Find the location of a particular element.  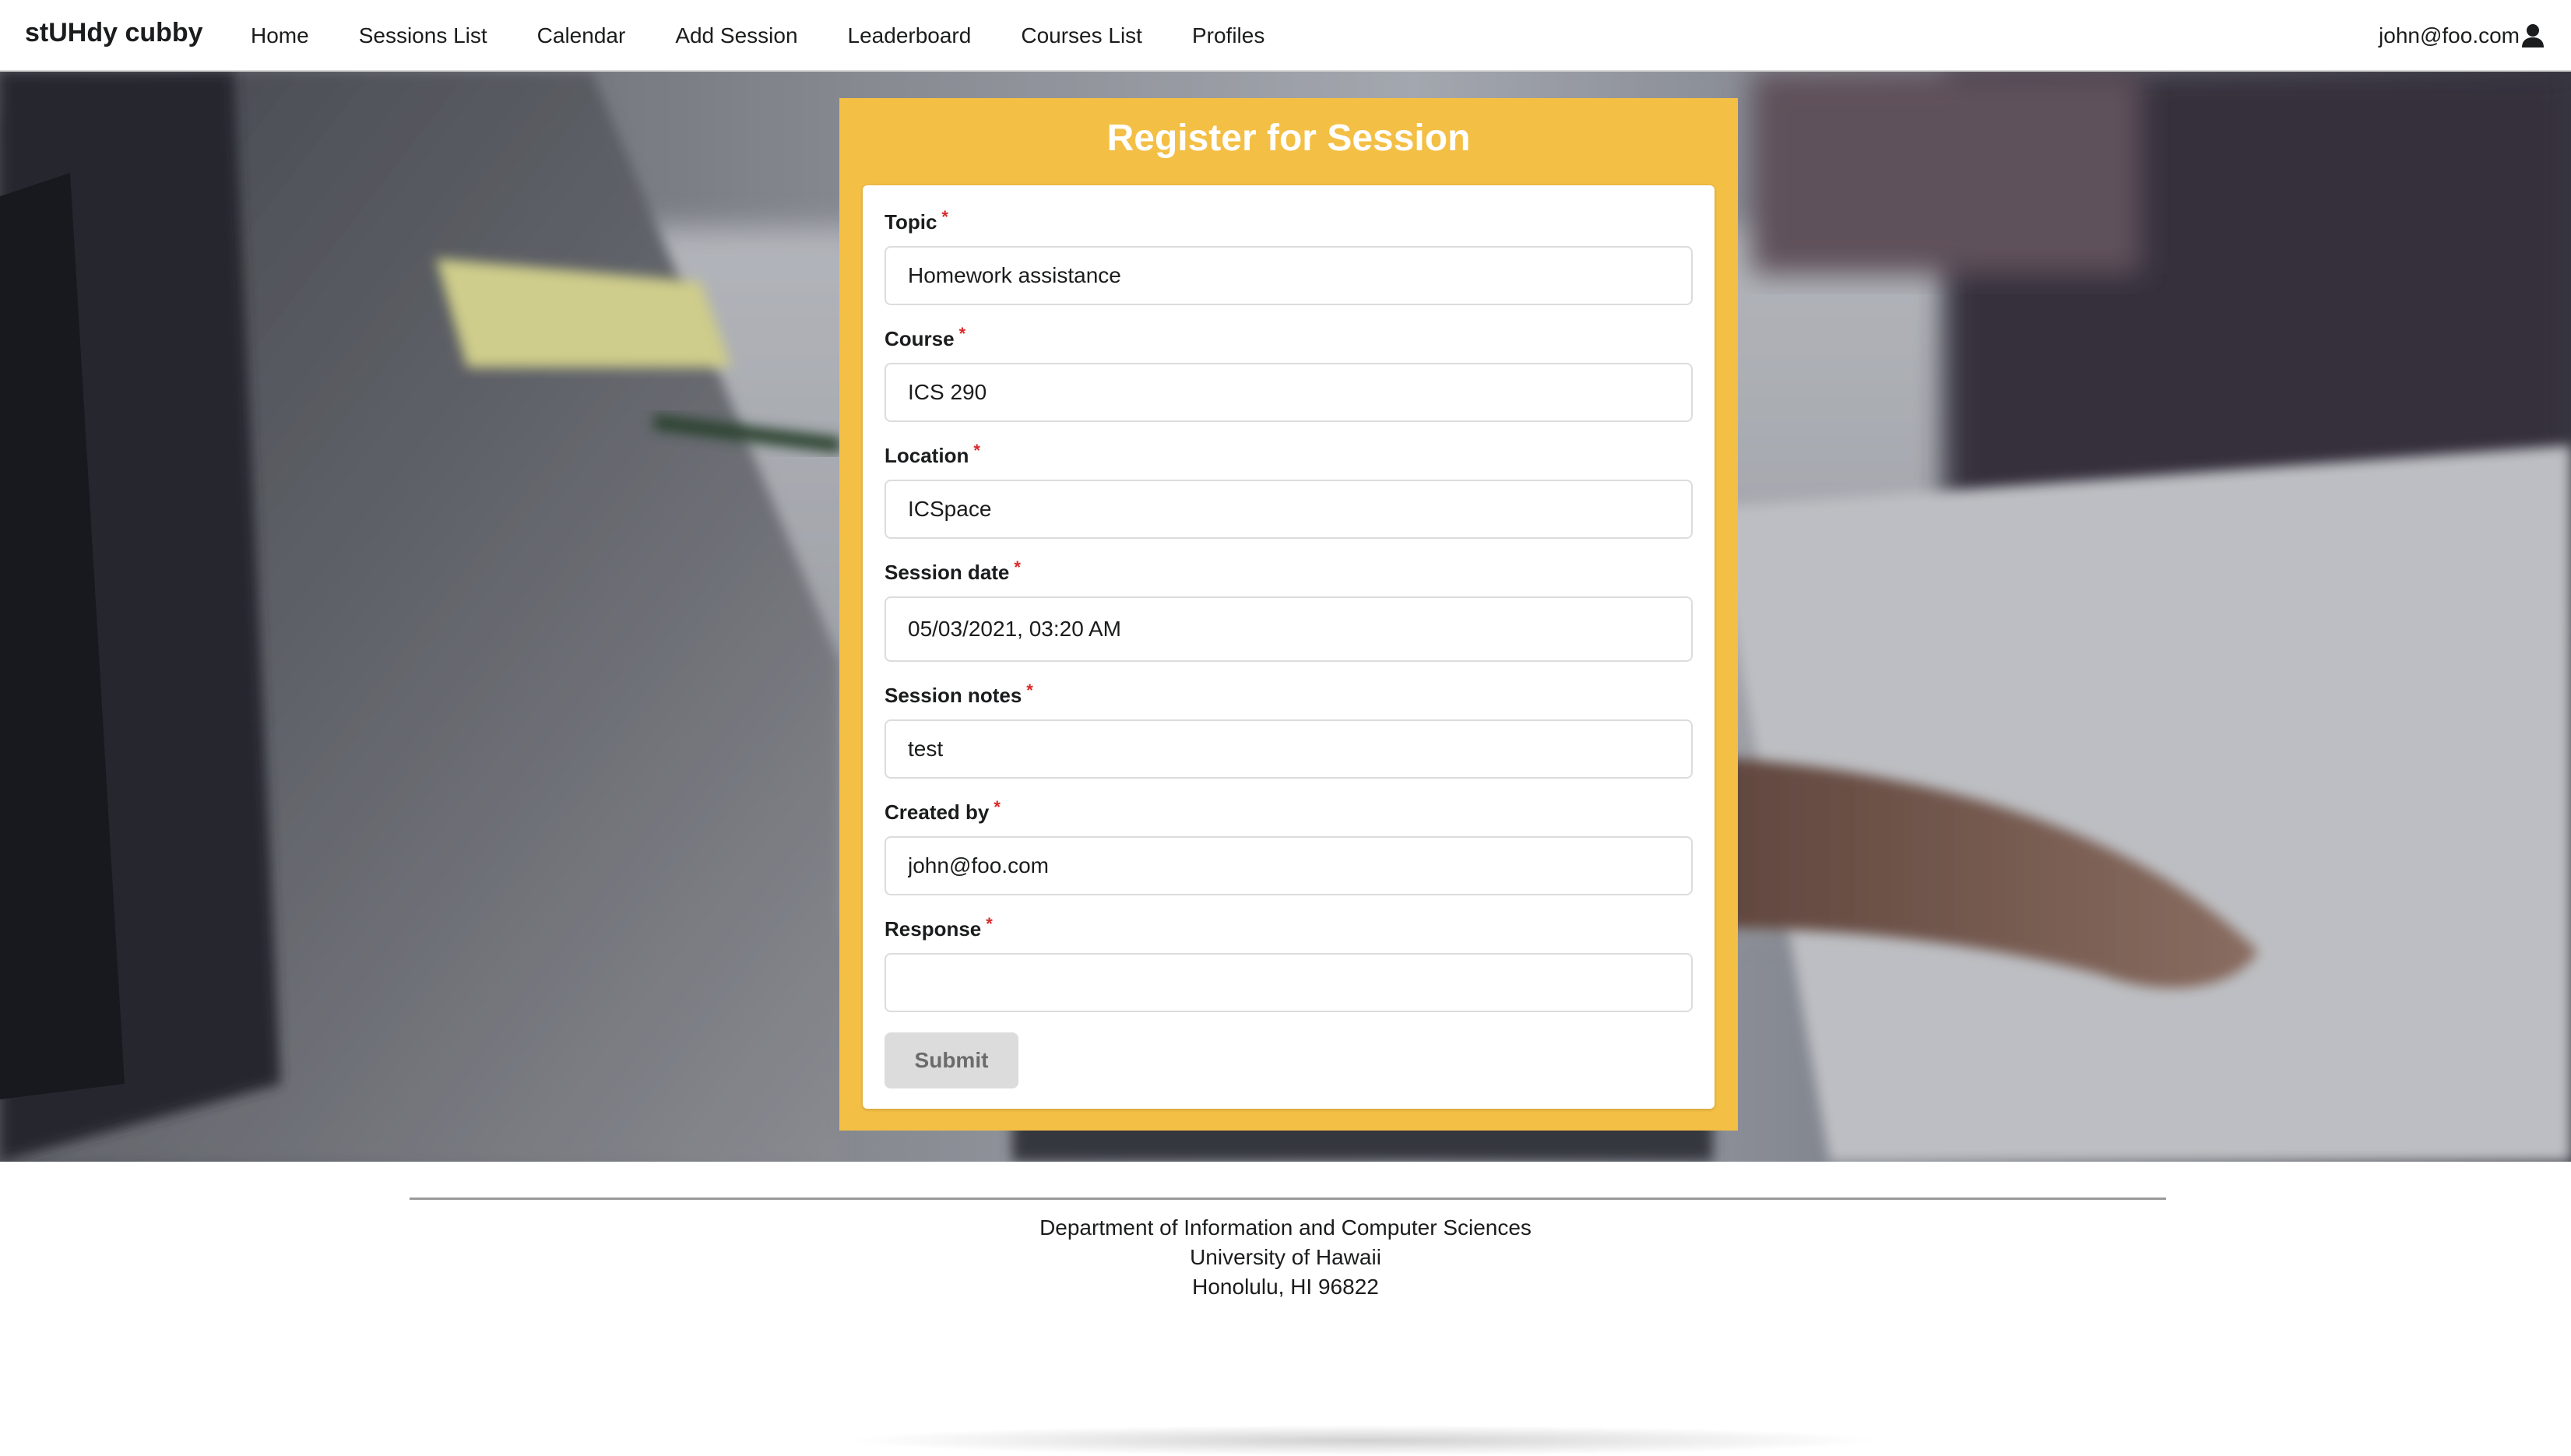

nav-leaderboard: Leaderboard is located at coordinates (910, 36).